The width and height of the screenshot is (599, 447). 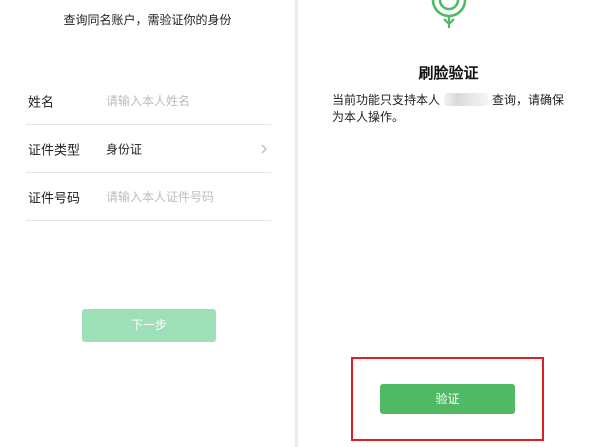 What do you see at coordinates (181, 100) in the screenshot?
I see `name-input` at bounding box center [181, 100].